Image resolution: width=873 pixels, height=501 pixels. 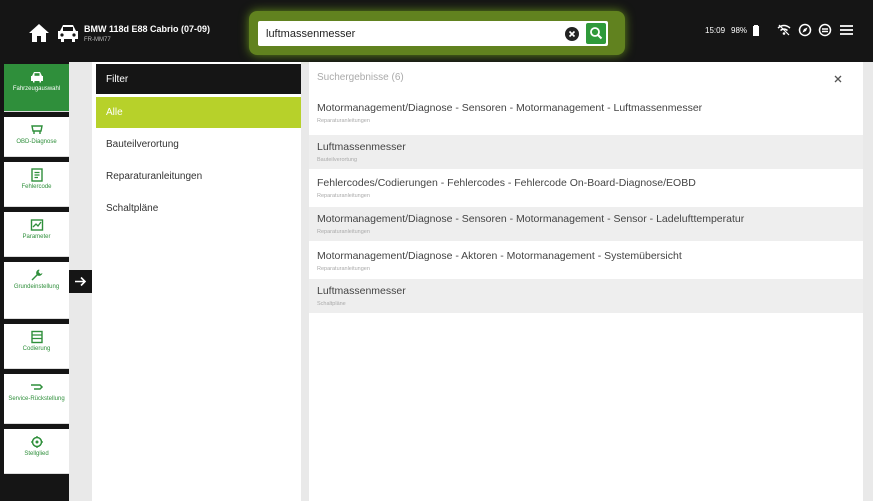 I want to click on sidebar-item-label: Stellglied, so click(x=36, y=454).